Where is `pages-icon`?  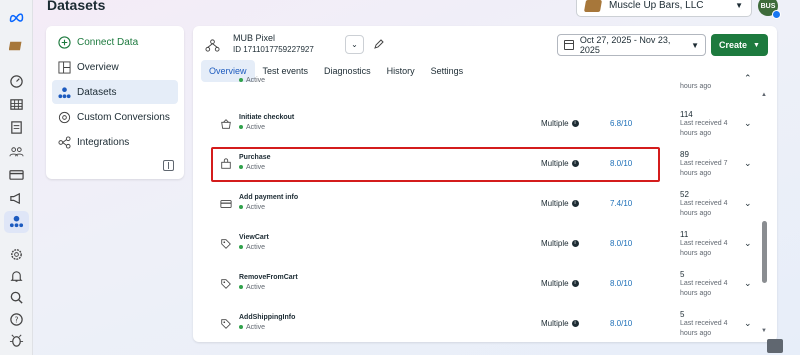 pages-icon is located at coordinates (16, 127).